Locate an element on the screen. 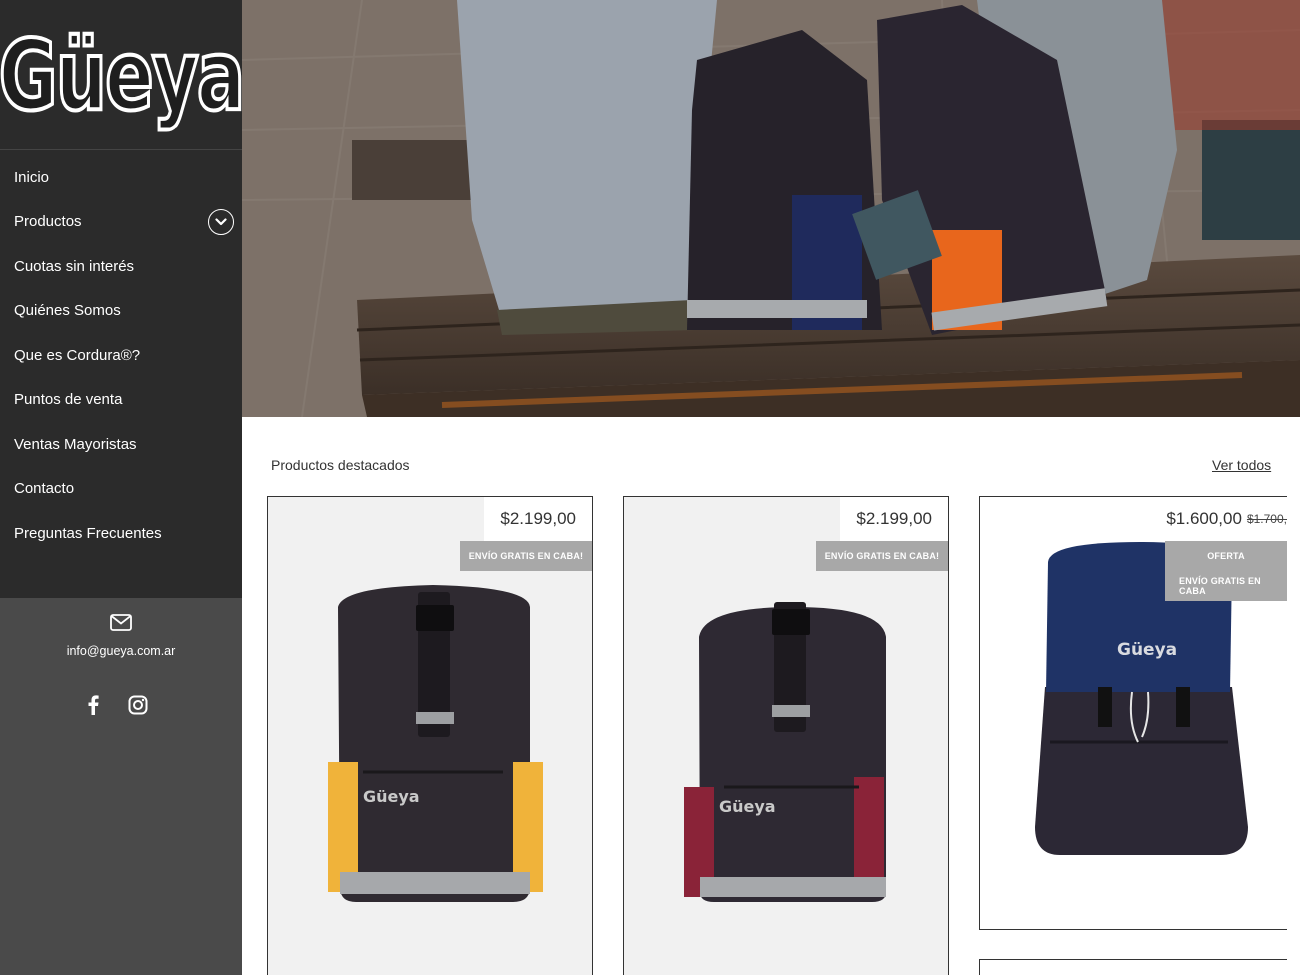 The width and height of the screenshot is (1300, 975). nav-item-label: Quiénes Somos is located at coordinates (67, 311).